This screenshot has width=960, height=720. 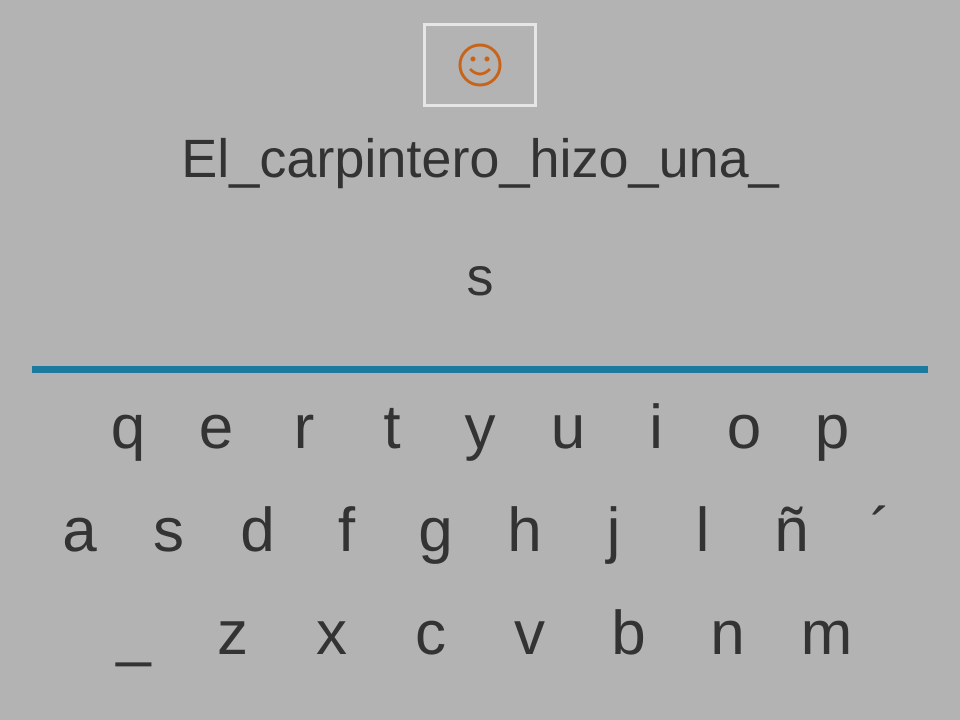 What do you see at coordinates (727, 634) in the screenshot?
I see `letter-key: n` at bounding box center [727, 634].